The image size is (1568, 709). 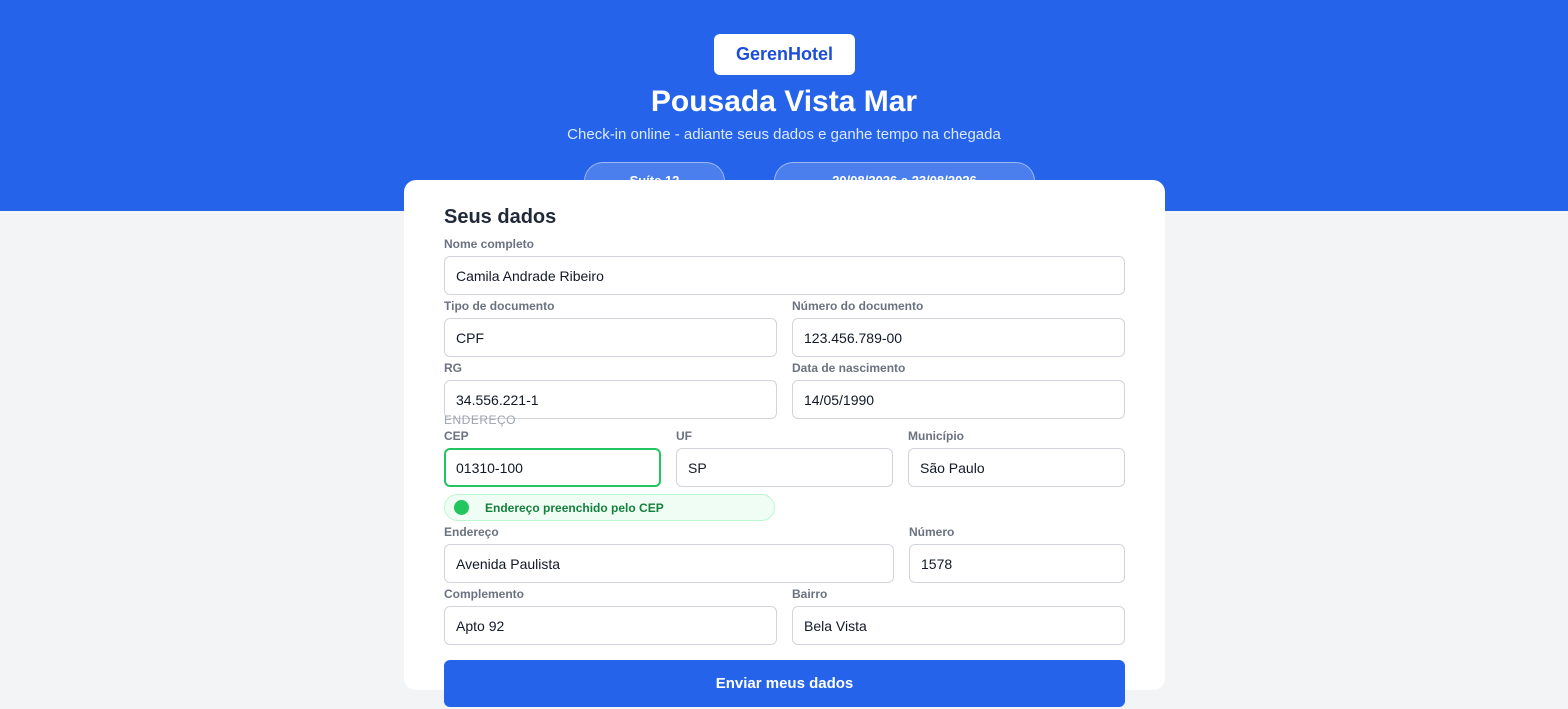 What do you see at coordinates (480, 420) in the screenshot?
I see `address-section-heading: ENDEREÇO` at bounding box center [480, 420].